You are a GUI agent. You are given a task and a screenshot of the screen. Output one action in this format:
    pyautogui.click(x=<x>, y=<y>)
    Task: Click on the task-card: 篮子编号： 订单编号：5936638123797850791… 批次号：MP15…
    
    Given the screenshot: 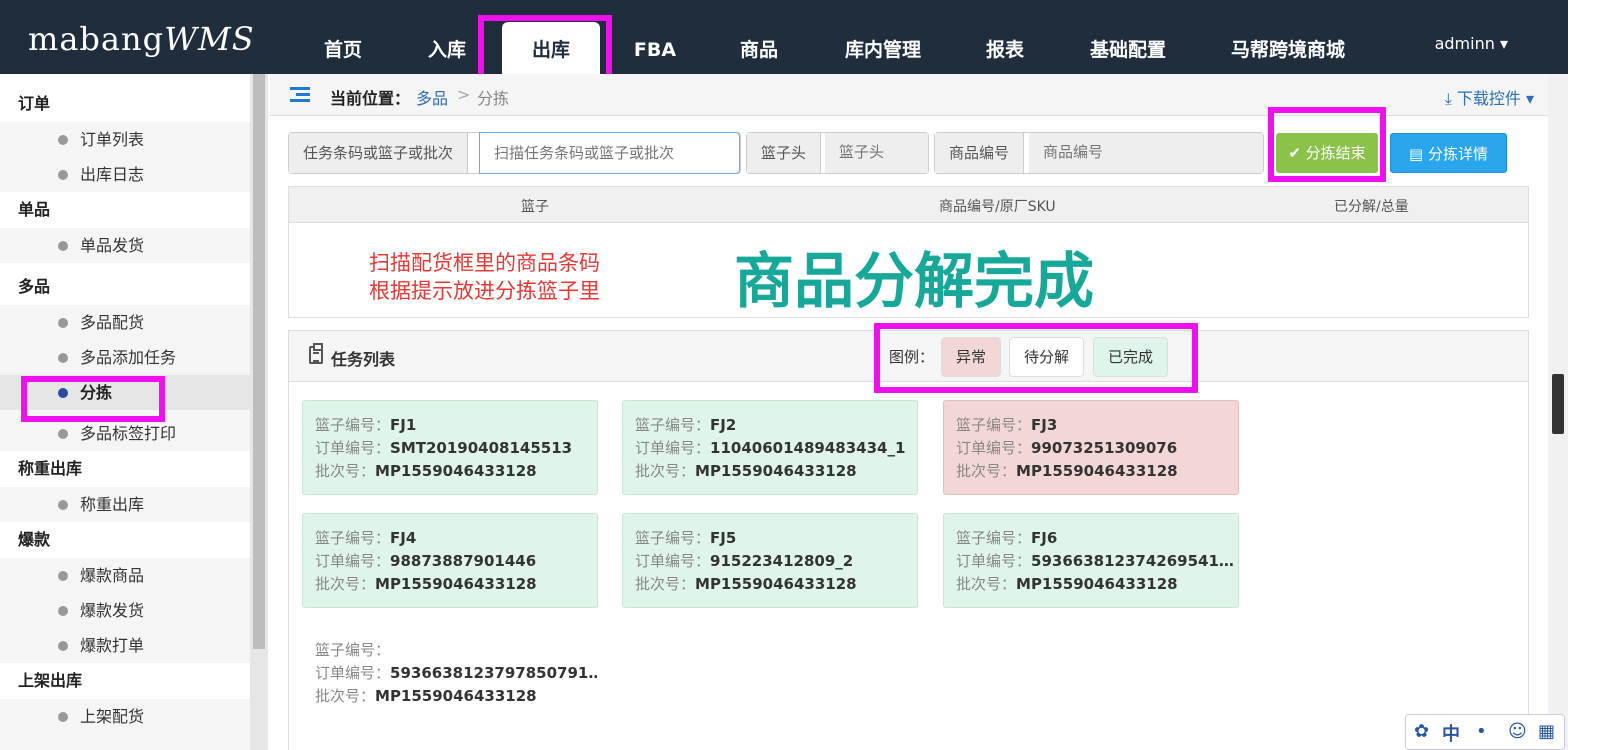 What is the action you would take?
    pyautogui.click(x=450, y=672)
    